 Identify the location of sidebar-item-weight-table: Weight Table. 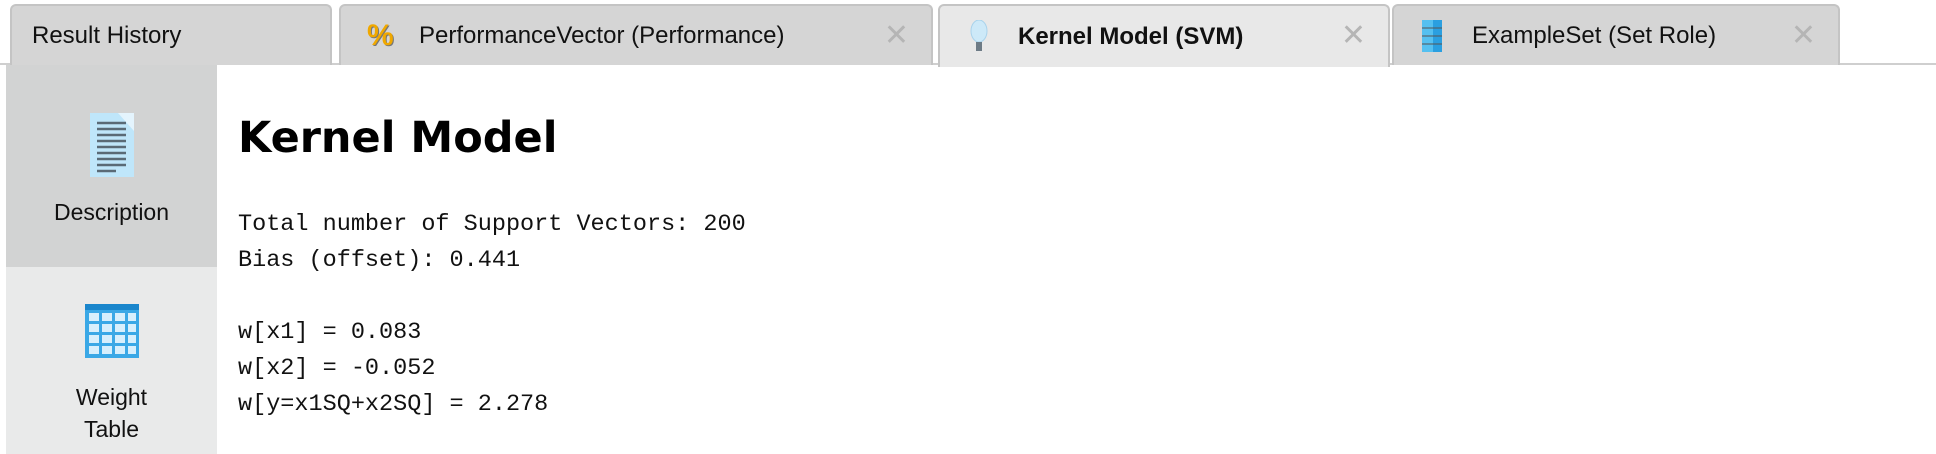
(111, 360).